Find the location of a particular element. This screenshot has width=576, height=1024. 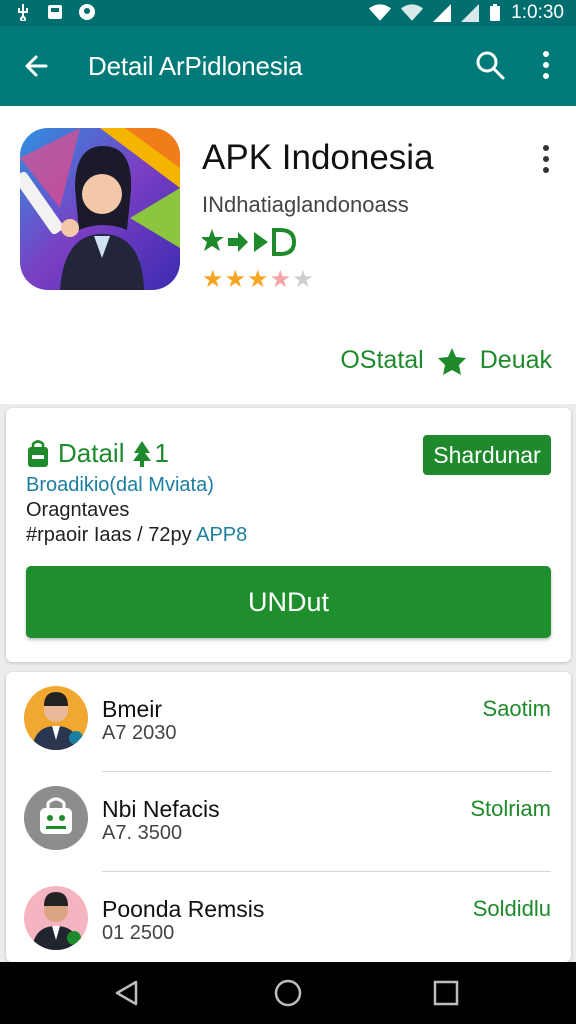

list-item-name: Nbi Nefacis is located at coordinates (161, 809).